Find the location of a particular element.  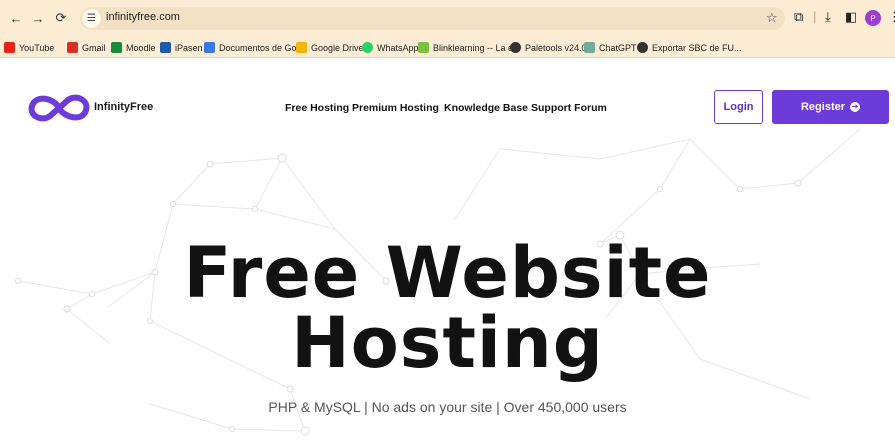

hero-title-line-1: Free Website is located at coordinates (447, 273).